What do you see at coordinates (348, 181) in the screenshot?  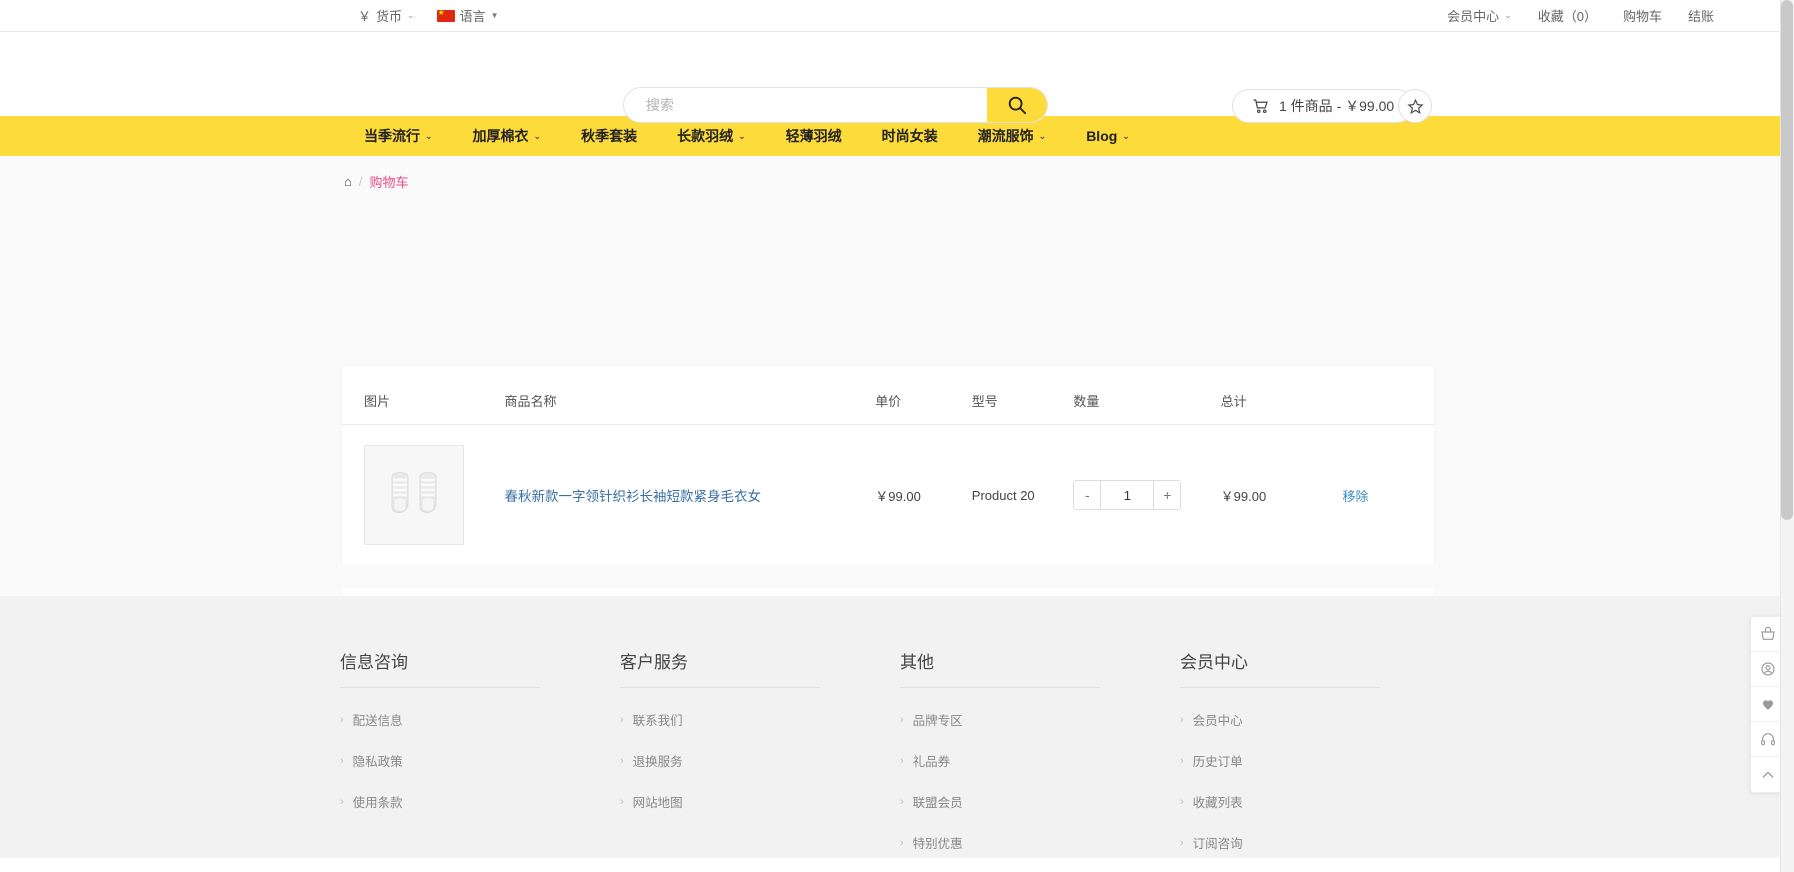 I see `home-icon: ⌂` at bounding box center [348, 181].